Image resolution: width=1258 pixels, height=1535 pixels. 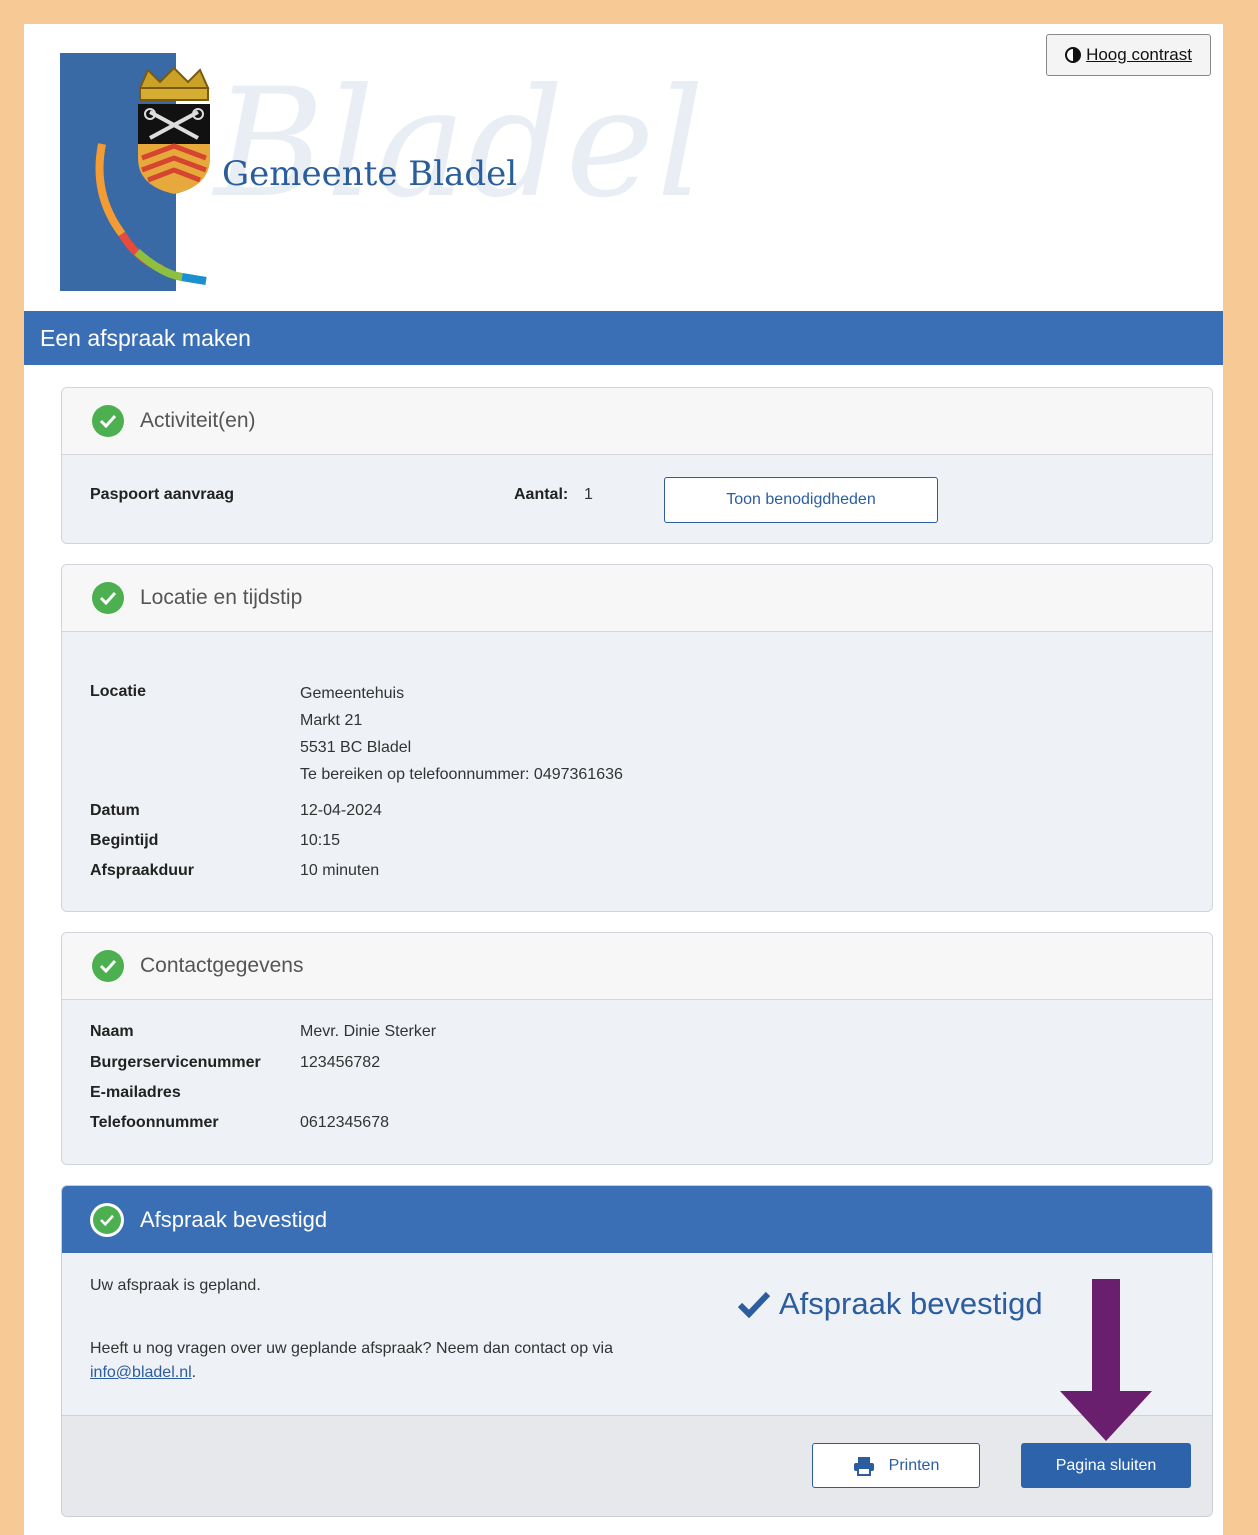 I want to click on name-label: Naam, so click(x=112, y=1031).